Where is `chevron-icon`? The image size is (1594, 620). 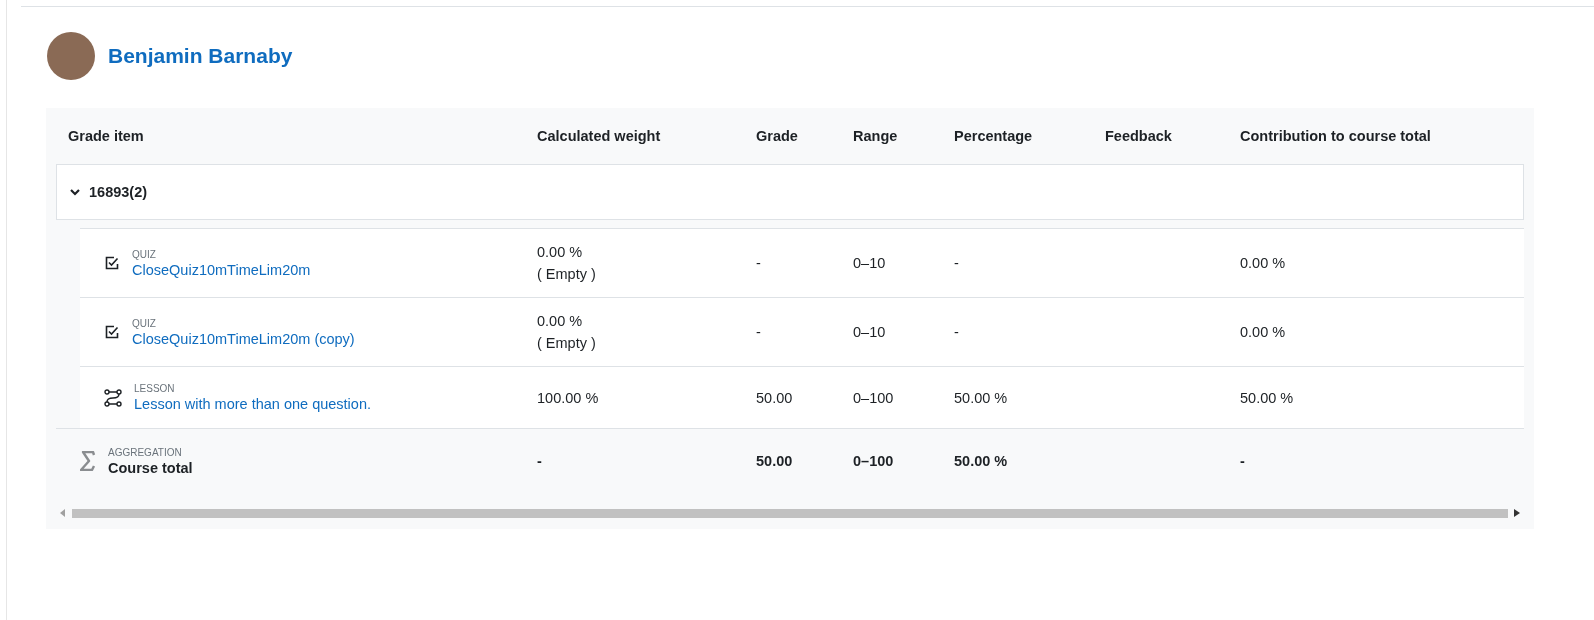 chevron-icon is located at coordinates (75, 192).